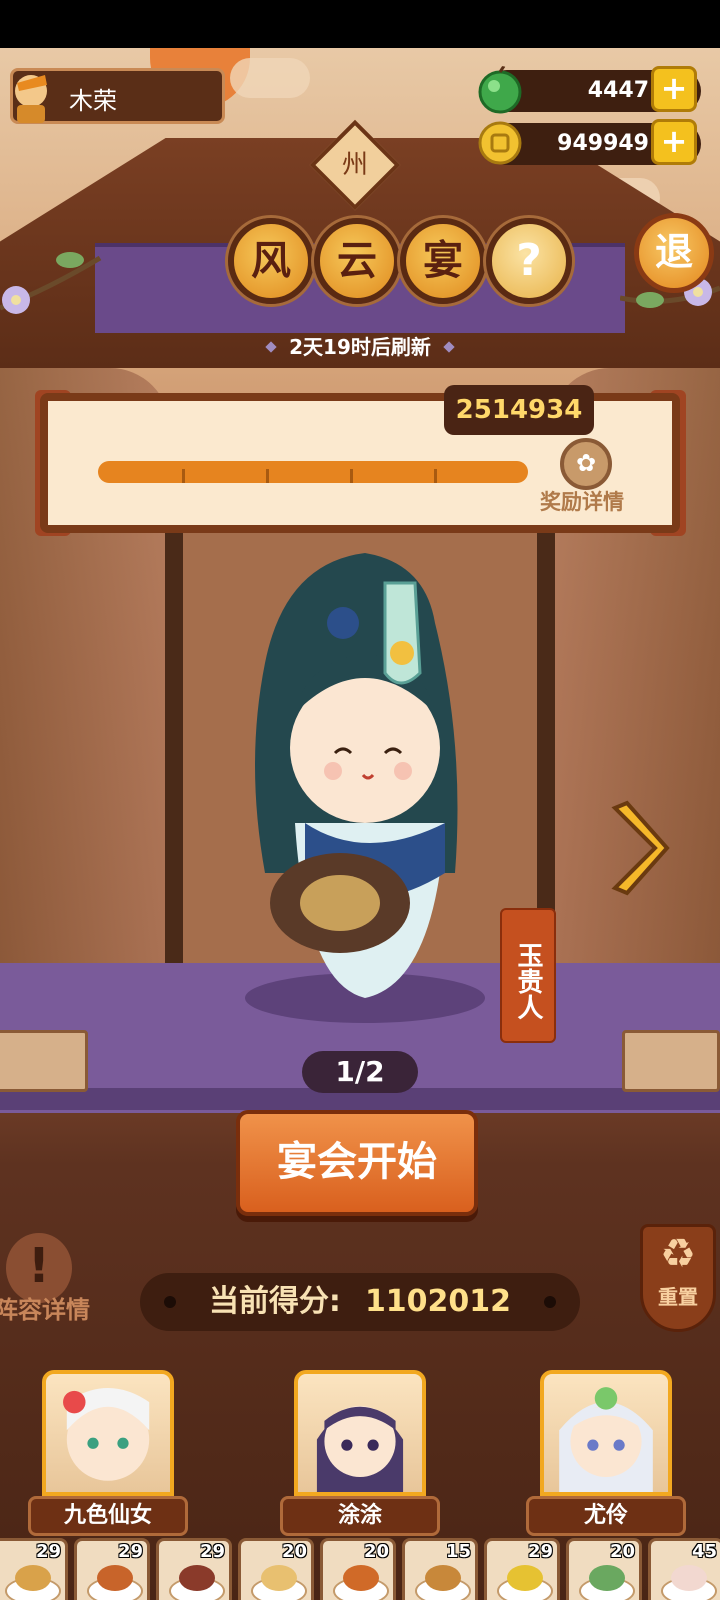 This screenshot has width=720, height=1600. What do you see at coordinates (603, 143) in the screenshot?
I see `coin-value: 949949` at bounding box center [603, 143].